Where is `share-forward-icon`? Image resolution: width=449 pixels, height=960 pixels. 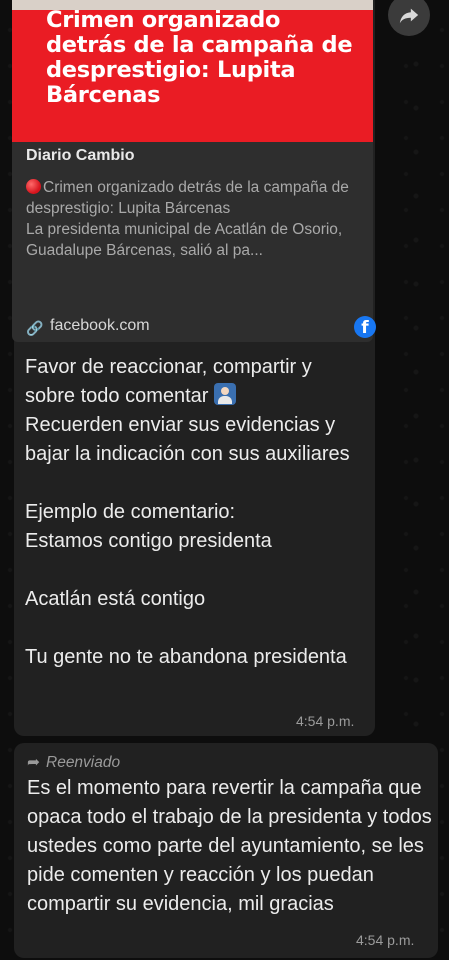 share-forward-icon is located at coordinates (409, 16).